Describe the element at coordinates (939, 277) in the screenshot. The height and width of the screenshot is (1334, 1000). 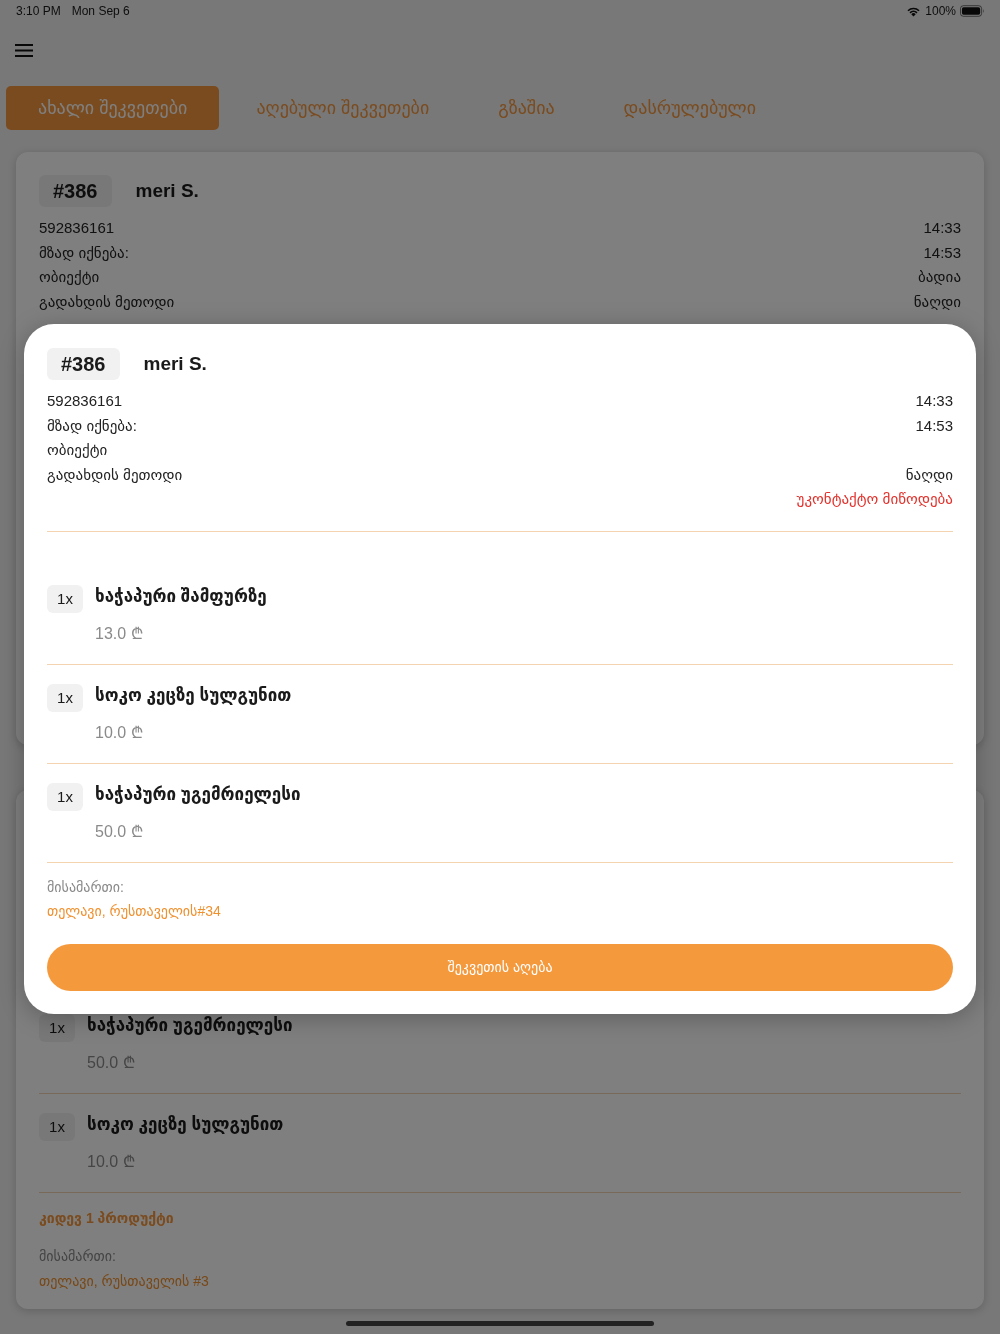
I see `detail-value: ბადია` at that location.